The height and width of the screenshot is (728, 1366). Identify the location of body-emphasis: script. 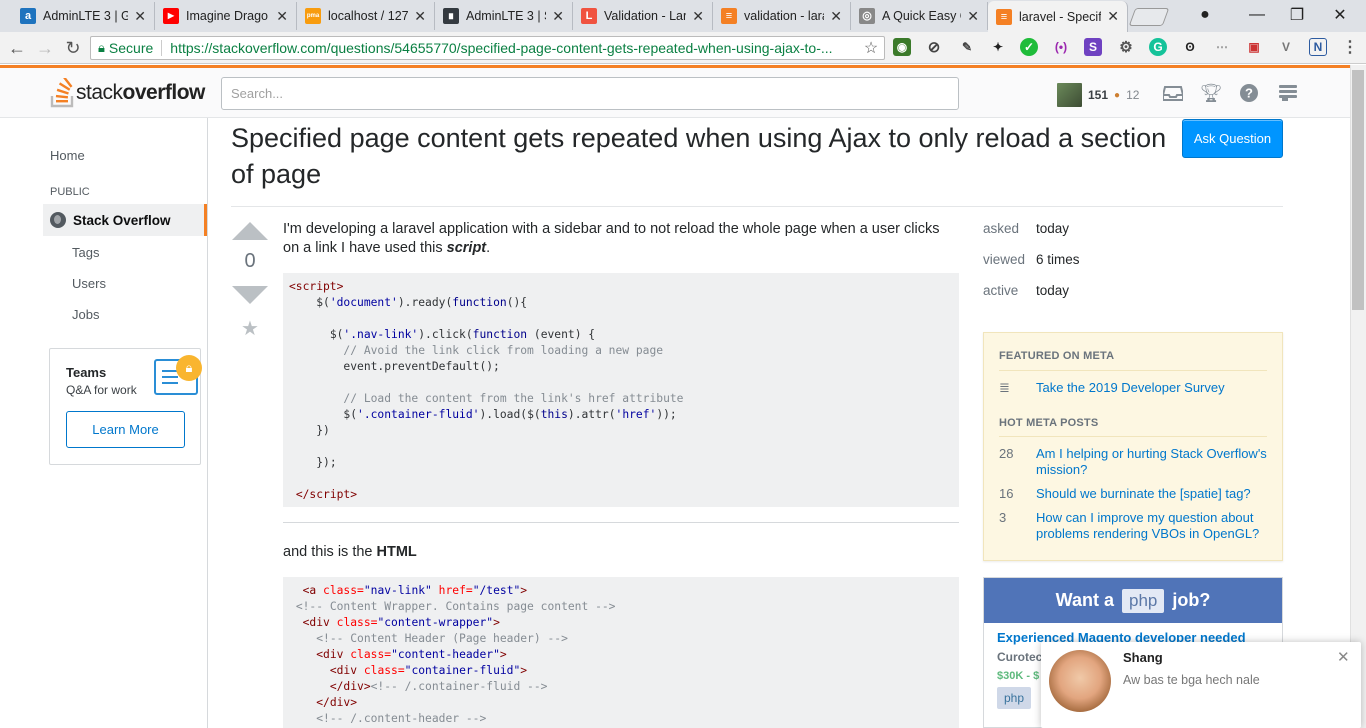
(466, 248).